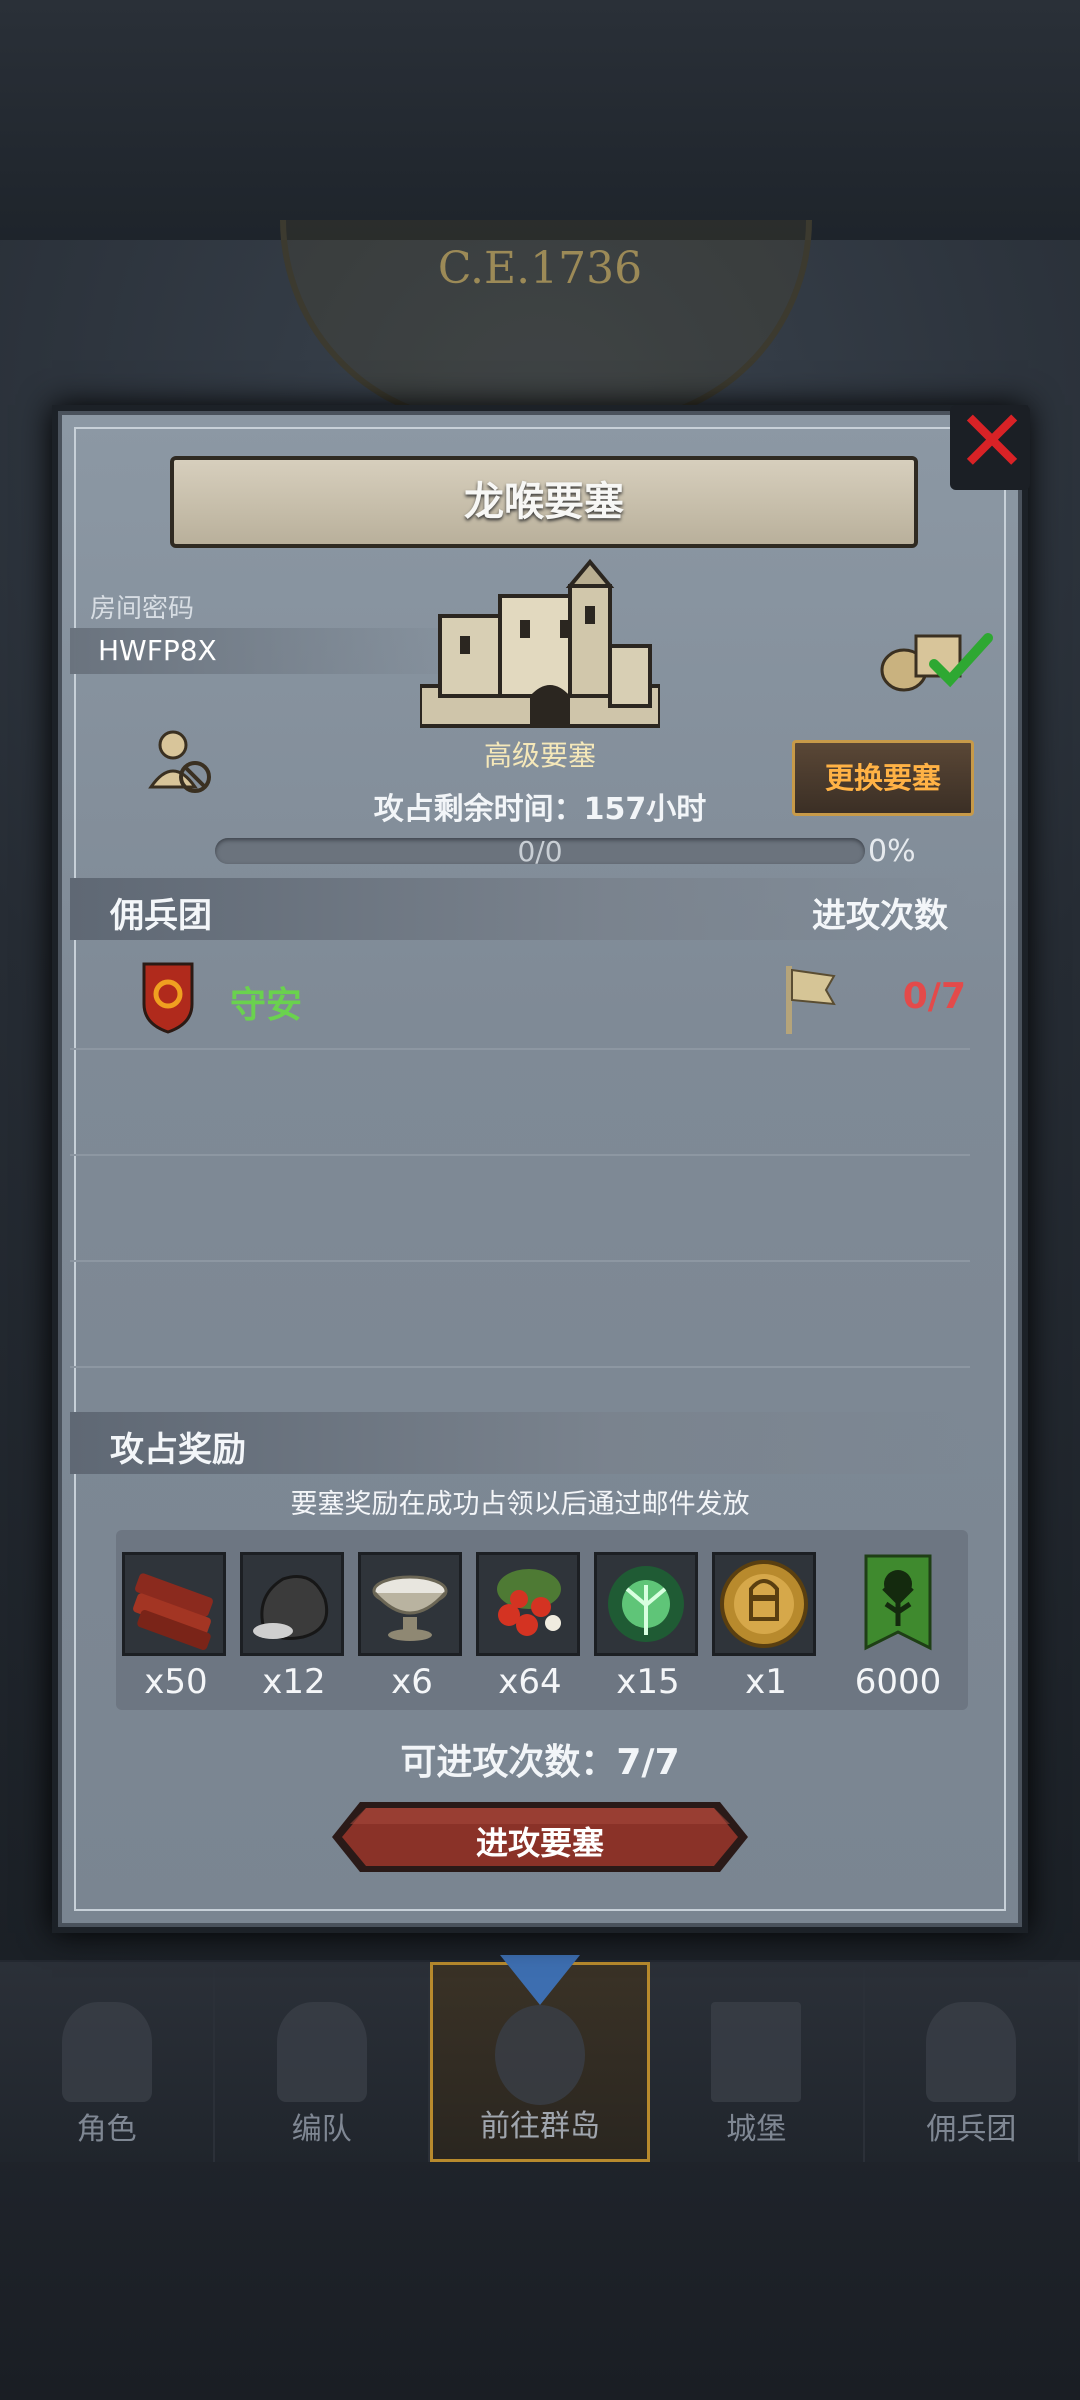 This screenshot has width=1080, height=2400. I want to click on attack-attempts: 可进攻次数：7/7, so click(540, 1762).